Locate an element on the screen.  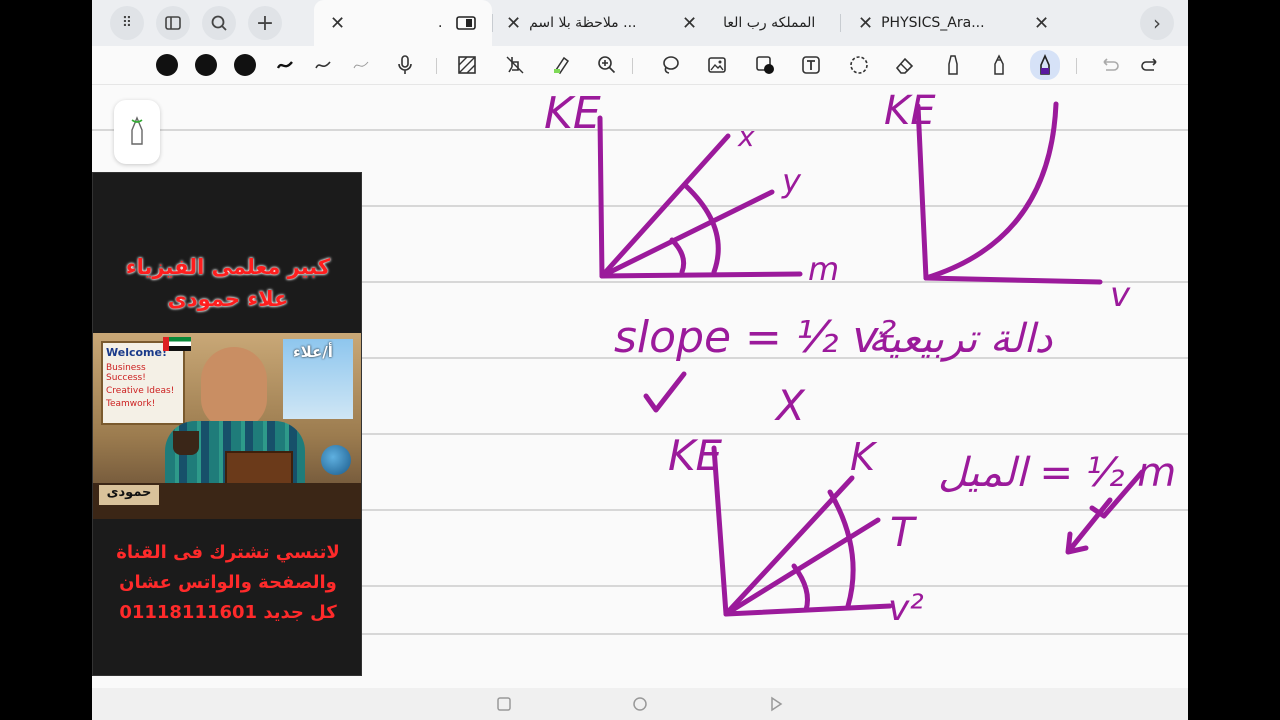
desk-name-sign: حمودى is located at coordinates (129, 495).